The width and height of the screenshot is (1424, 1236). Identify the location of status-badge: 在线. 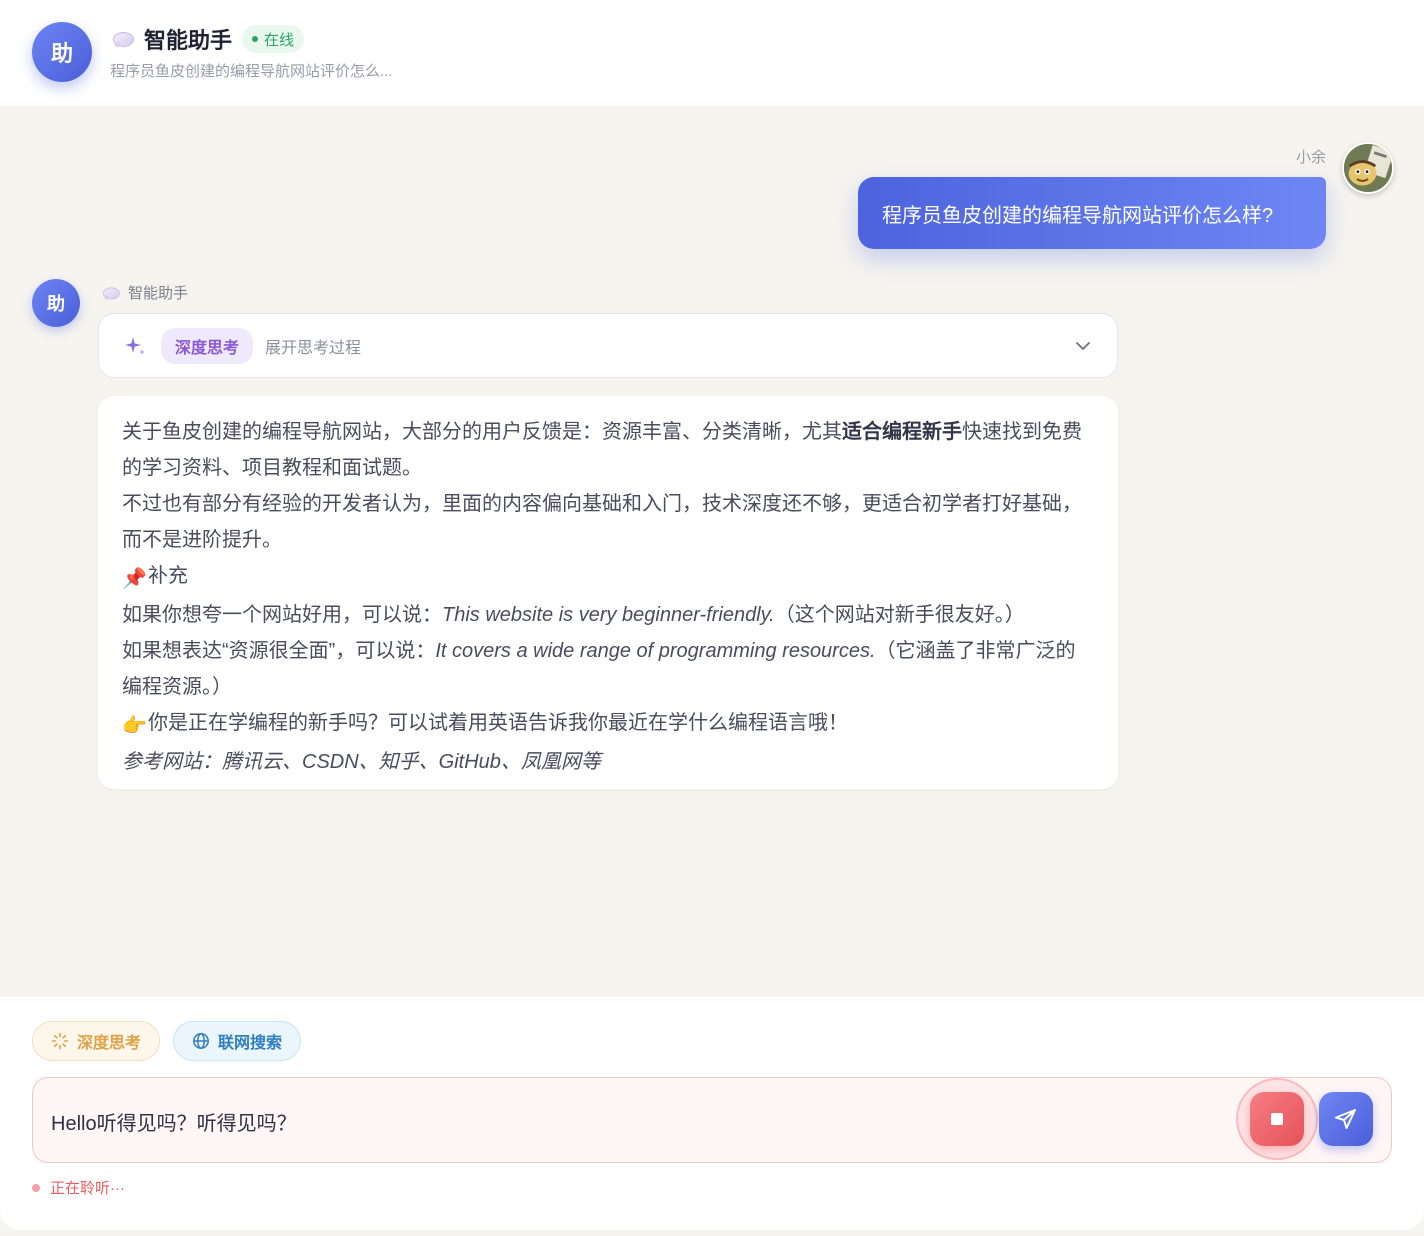
(273, 39).